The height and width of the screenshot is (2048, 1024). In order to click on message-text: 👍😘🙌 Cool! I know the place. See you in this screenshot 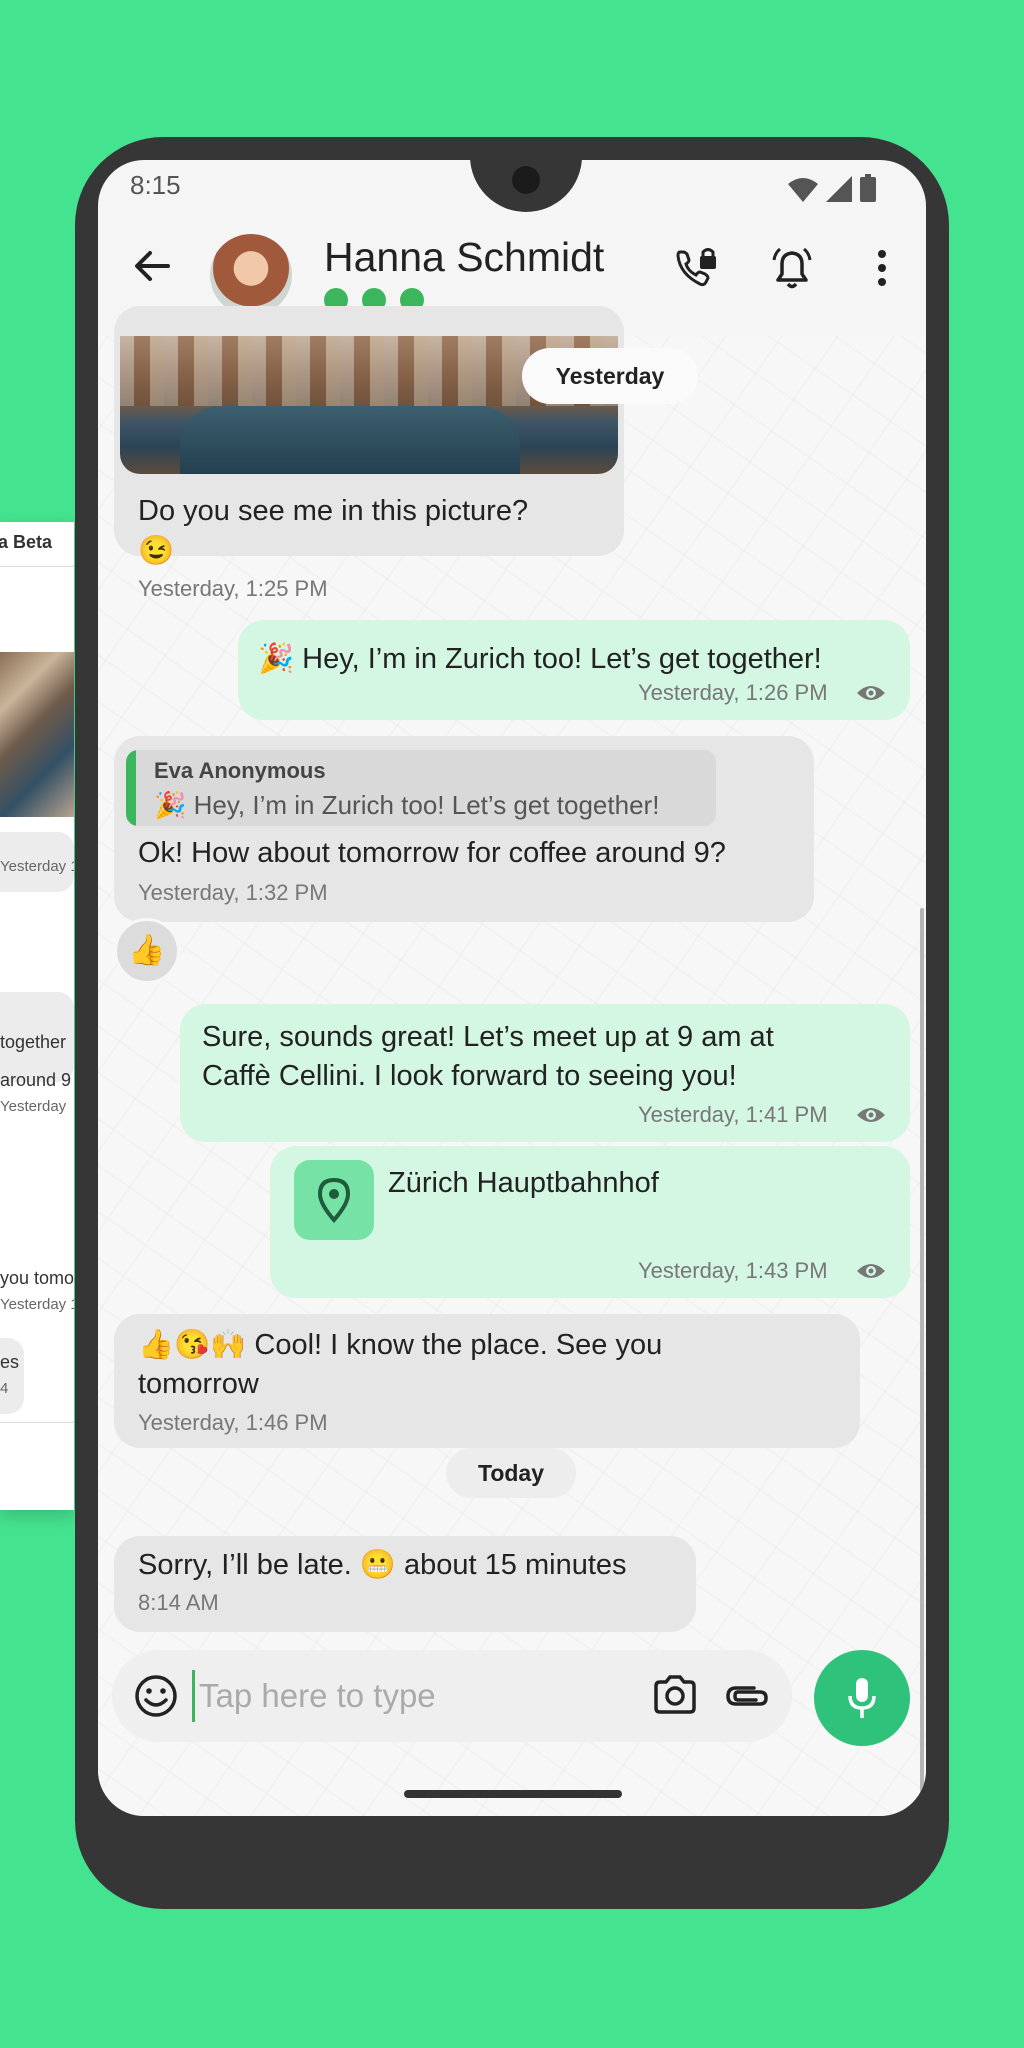, I will do `click(400, 1345)`.